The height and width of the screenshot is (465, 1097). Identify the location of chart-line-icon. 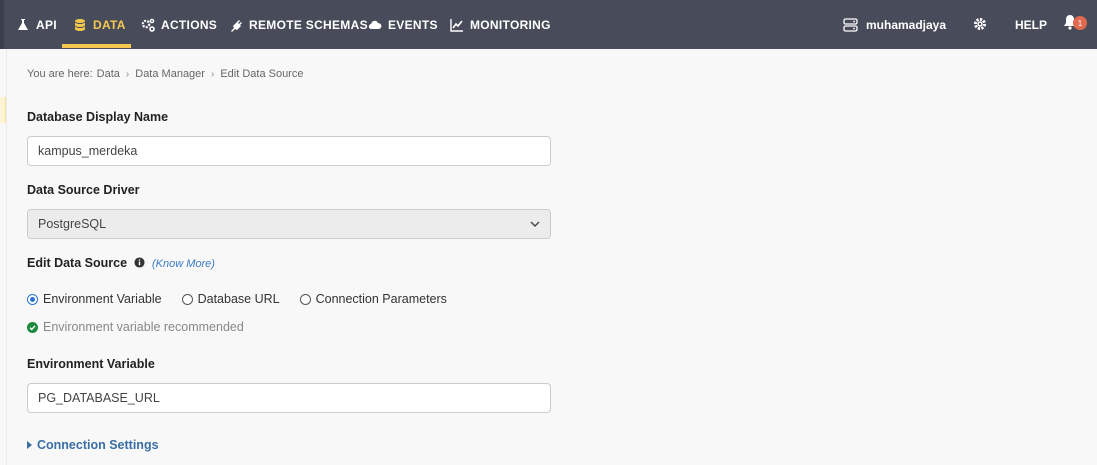
(456, 25).